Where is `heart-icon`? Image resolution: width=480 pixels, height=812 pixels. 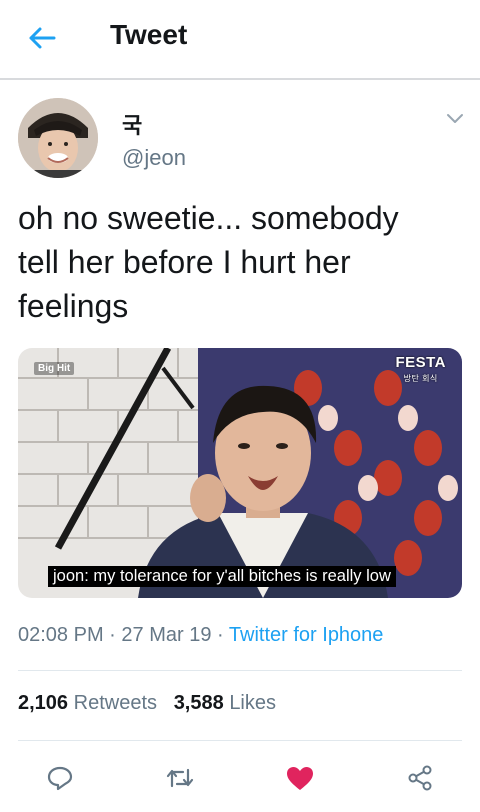 heart-icon is located at coordinates (300, 778).